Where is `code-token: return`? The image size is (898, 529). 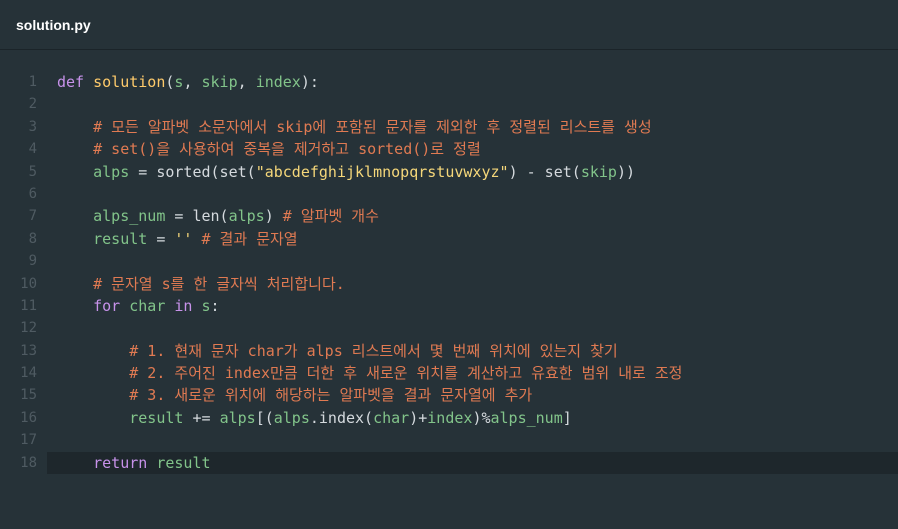
code-token: return is located at coordinates (120, 462).